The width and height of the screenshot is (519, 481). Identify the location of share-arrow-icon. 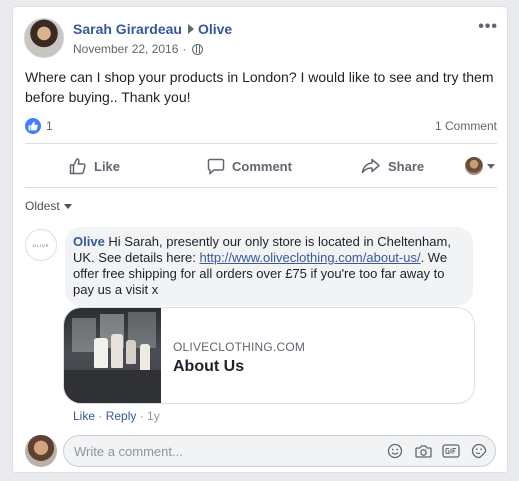
(370, 166).